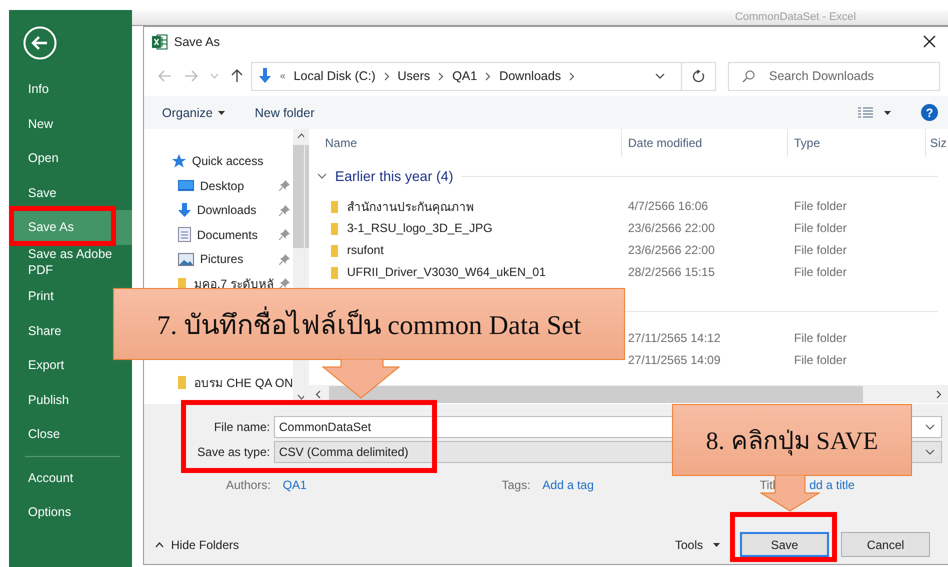  What do you see at coordinates (698, 76) in the screenshot?
I see `refresh-icon` at bounding box center [698, 76].